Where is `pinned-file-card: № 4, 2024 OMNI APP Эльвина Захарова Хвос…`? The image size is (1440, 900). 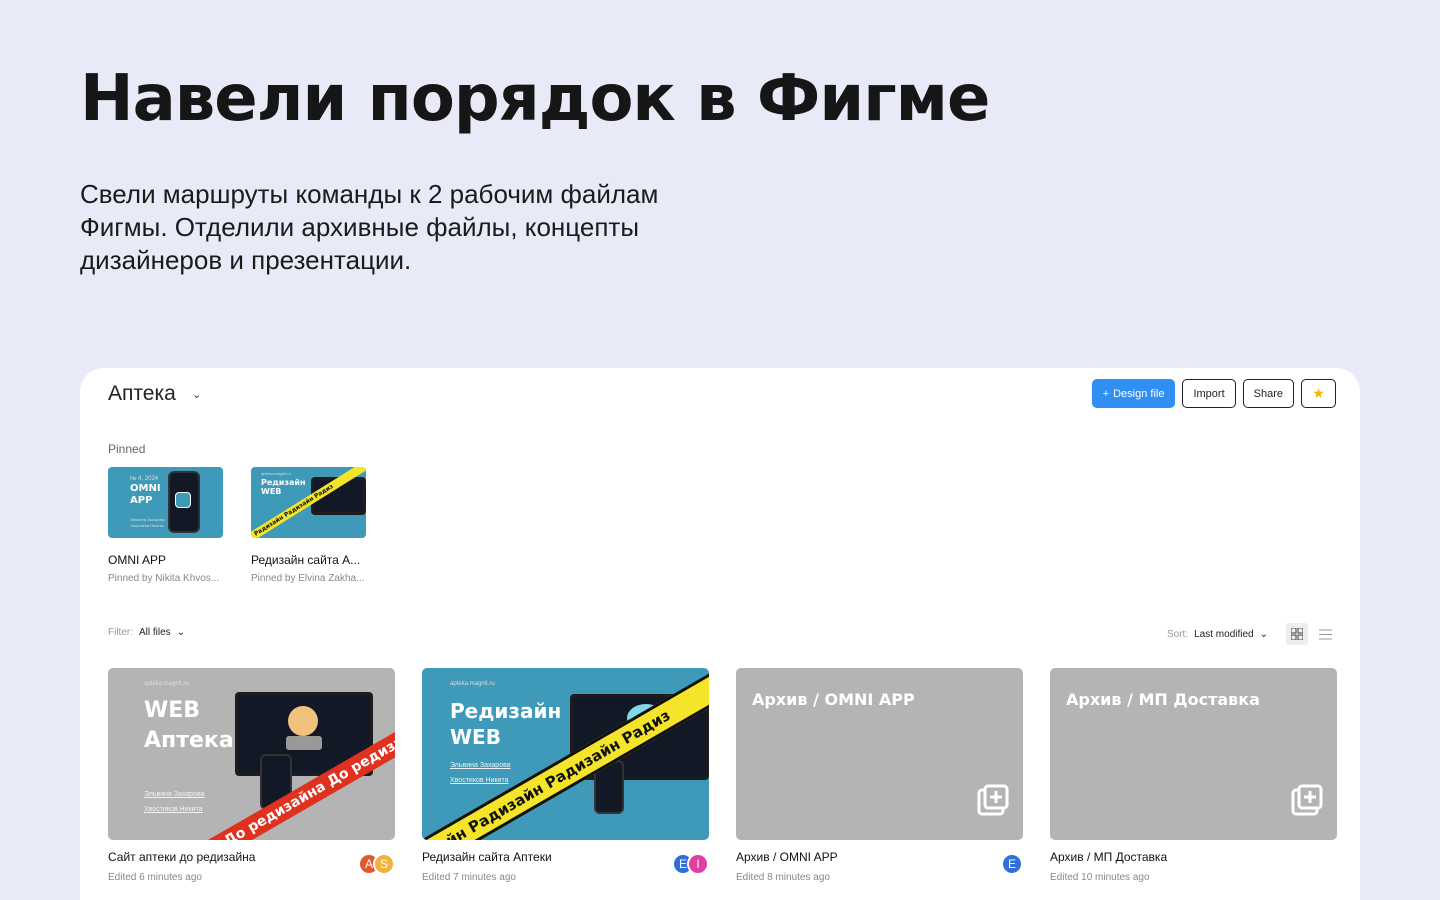 pinned-file-card: № 4, 2024 OMNI APP Эльвина Захарова Хвос… is located at coordinates (165, 525).